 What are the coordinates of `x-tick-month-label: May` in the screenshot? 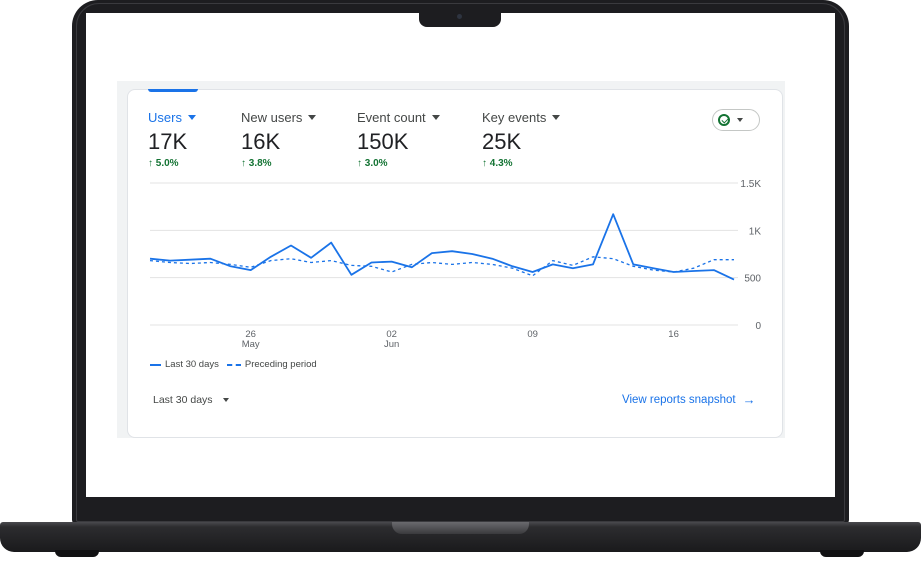 It's located at (251, 344).